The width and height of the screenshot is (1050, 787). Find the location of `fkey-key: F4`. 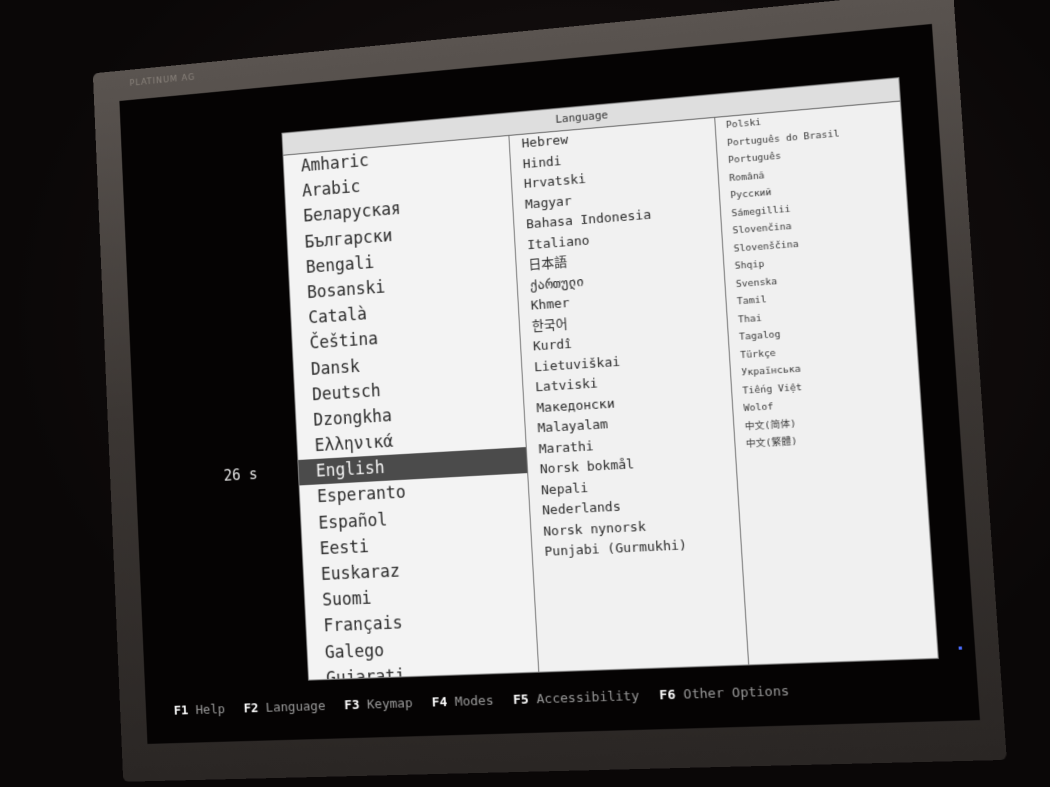

fkey-key: F4 is located at coordinates (439, 702).